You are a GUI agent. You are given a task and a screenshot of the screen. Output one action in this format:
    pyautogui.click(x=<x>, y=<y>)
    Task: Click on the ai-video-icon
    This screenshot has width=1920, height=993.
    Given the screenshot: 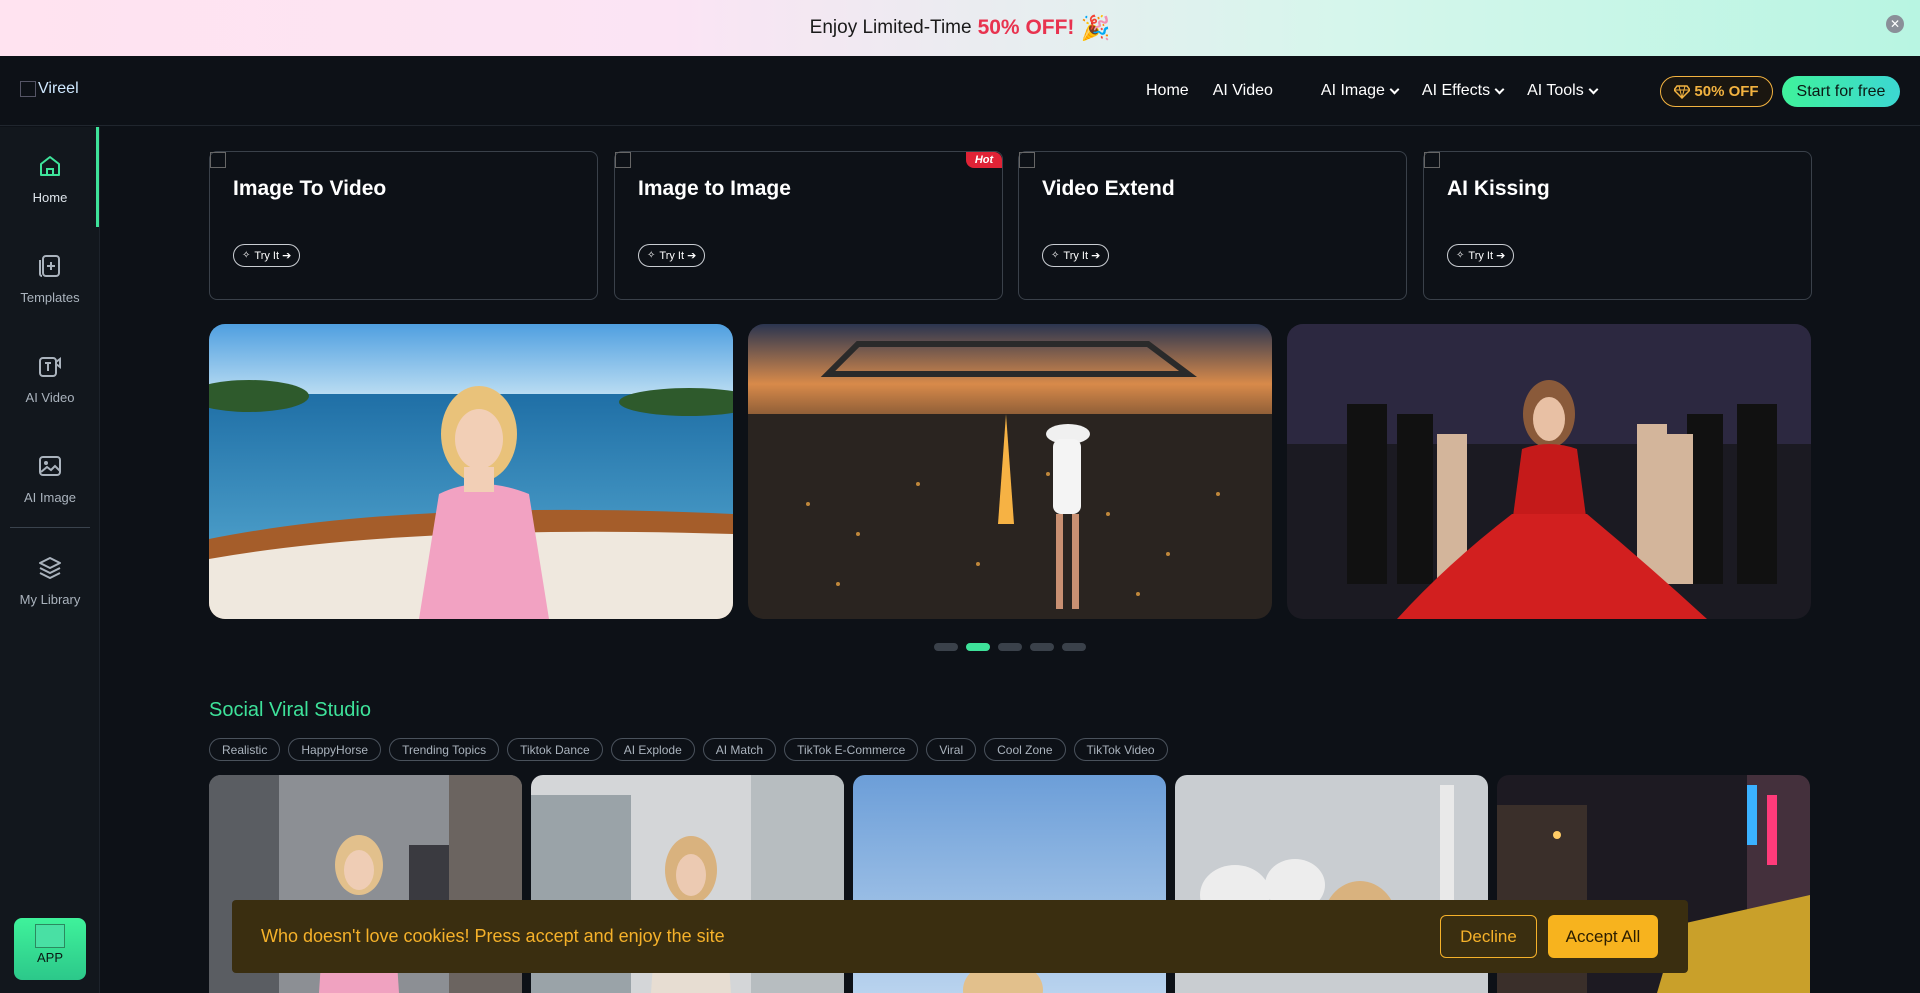 What is the action you would take?
    pyautogui.click(x=50, y=367)
    